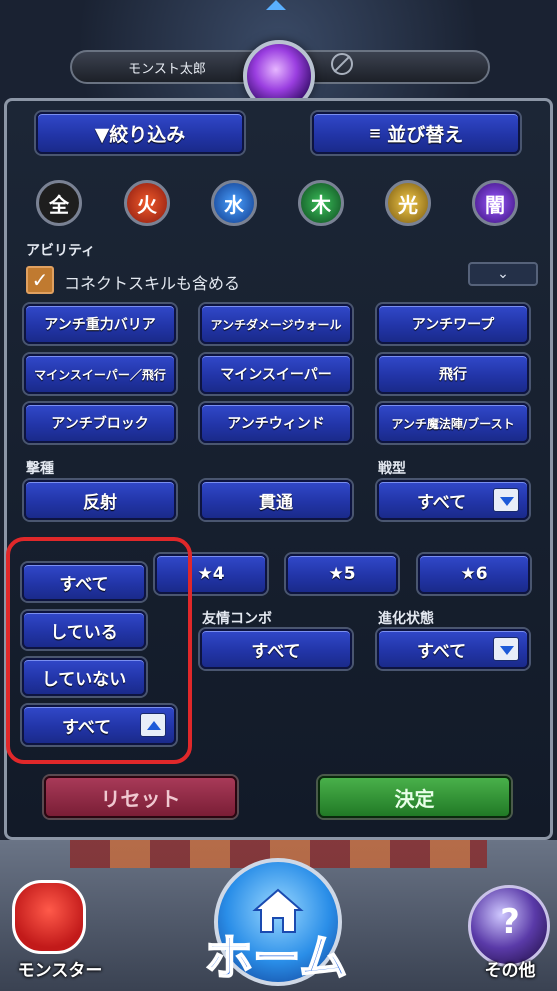 The image size is (557, 991). What do you see at coordinates (510, 971) in the screenshot?
I see `other-label: その他` at bounding box center [510, 971].